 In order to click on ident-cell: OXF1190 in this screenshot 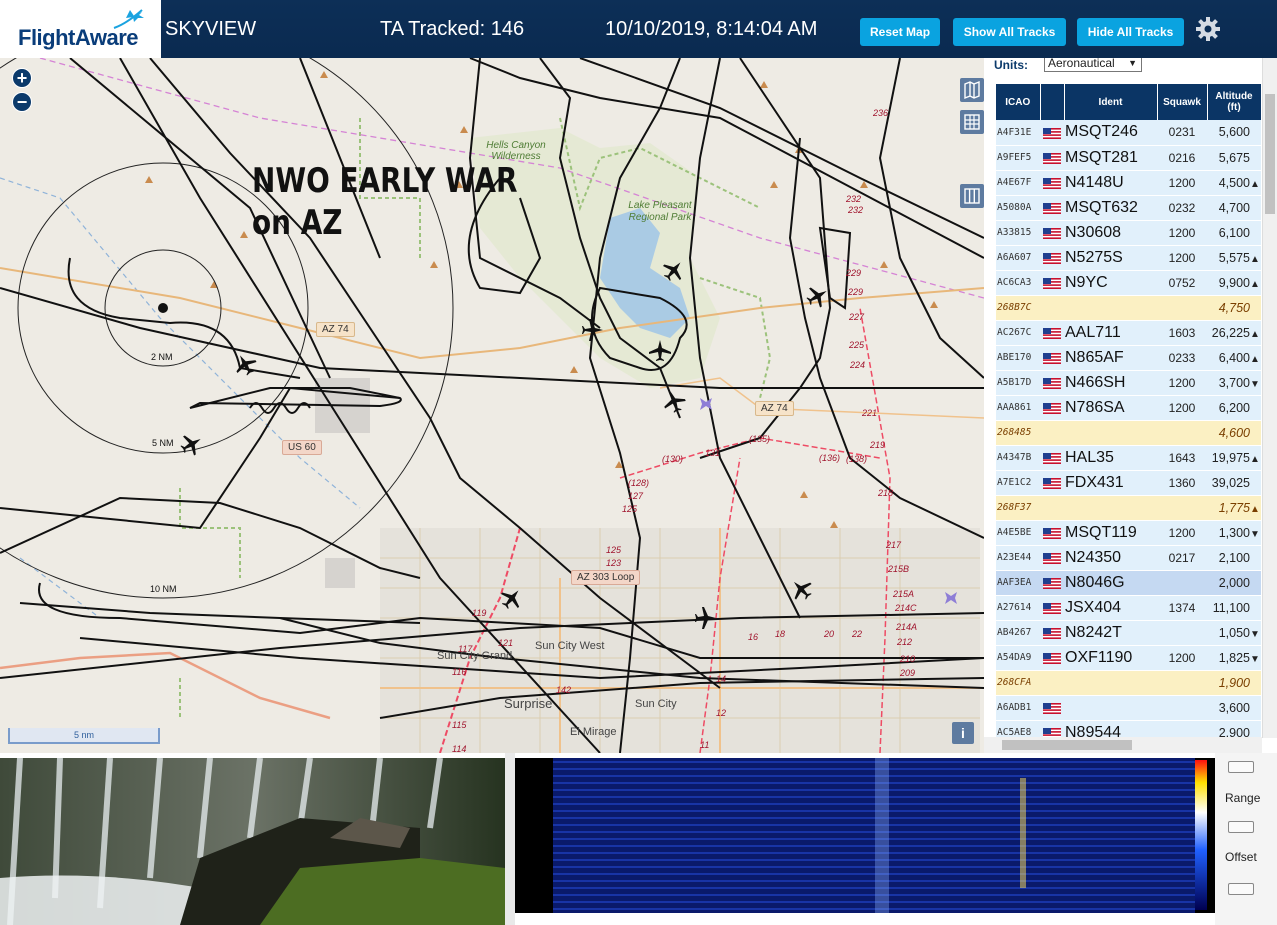, I will do `click(1110, 658)`.